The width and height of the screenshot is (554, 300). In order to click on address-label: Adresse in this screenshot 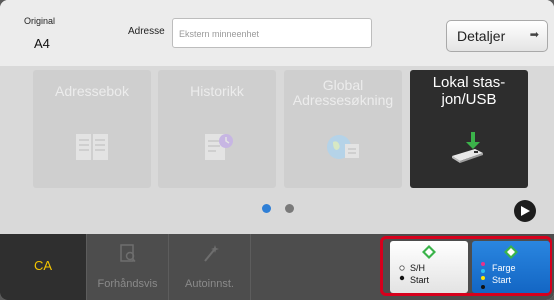, I will do `click(146, 31)`.